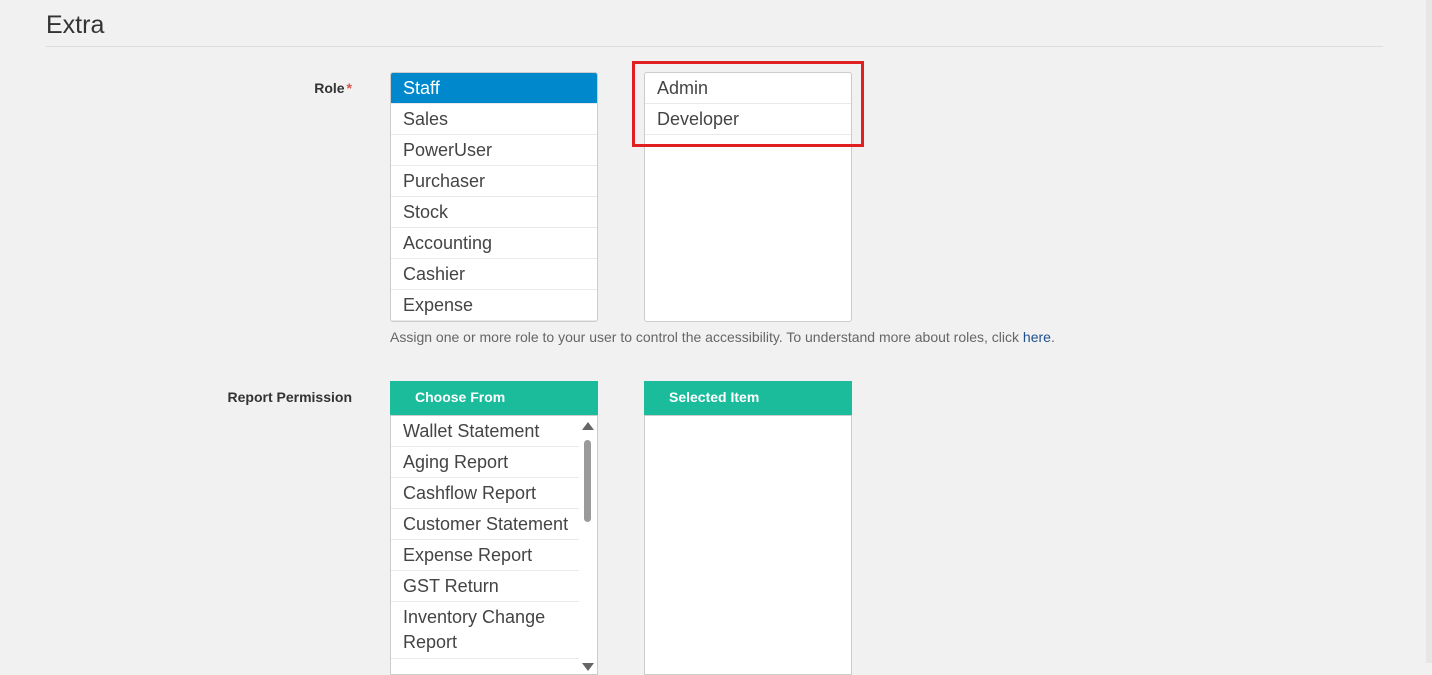 The height and width of the screenshot is (675, 1432). I want to click on scroll-up-arrow-icon, so click(588, 426).